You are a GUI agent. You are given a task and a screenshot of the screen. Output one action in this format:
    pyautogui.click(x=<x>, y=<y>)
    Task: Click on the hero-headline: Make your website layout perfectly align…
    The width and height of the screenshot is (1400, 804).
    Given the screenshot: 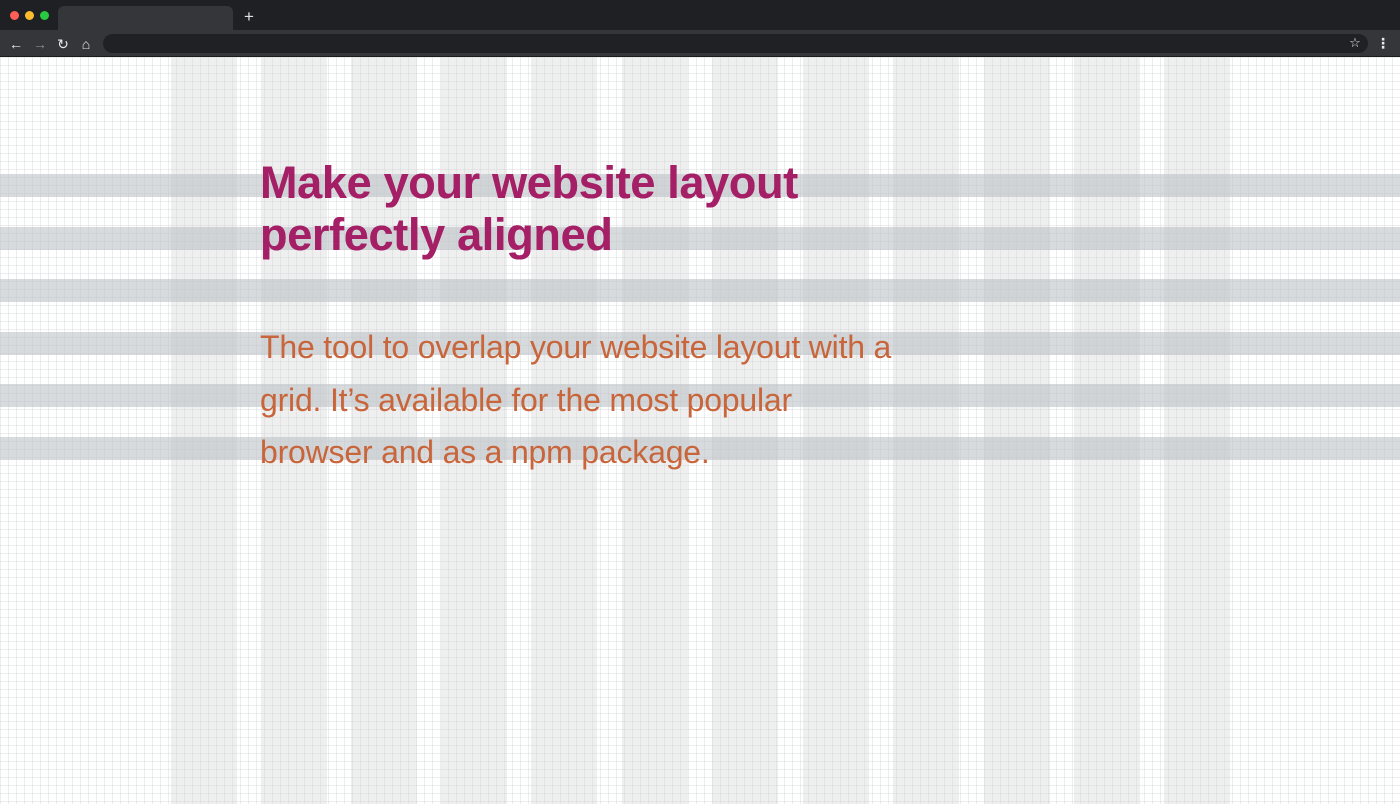 What is the action you would take?
    pyautogui.click(x=550, y=209)
    